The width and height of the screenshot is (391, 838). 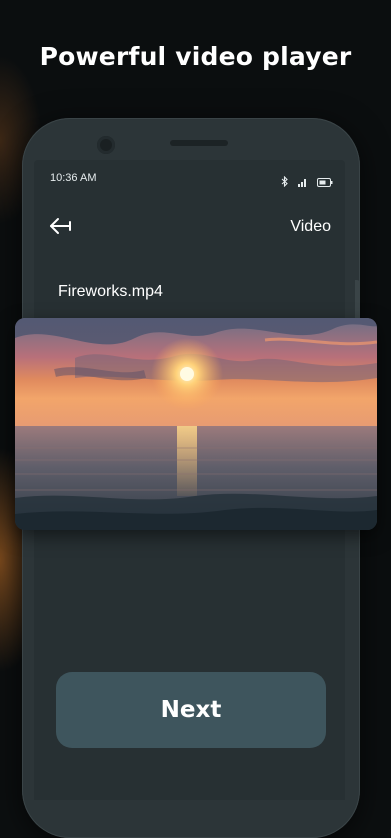 I want to click on back-arrow-icon, so click(x=61, y=226).